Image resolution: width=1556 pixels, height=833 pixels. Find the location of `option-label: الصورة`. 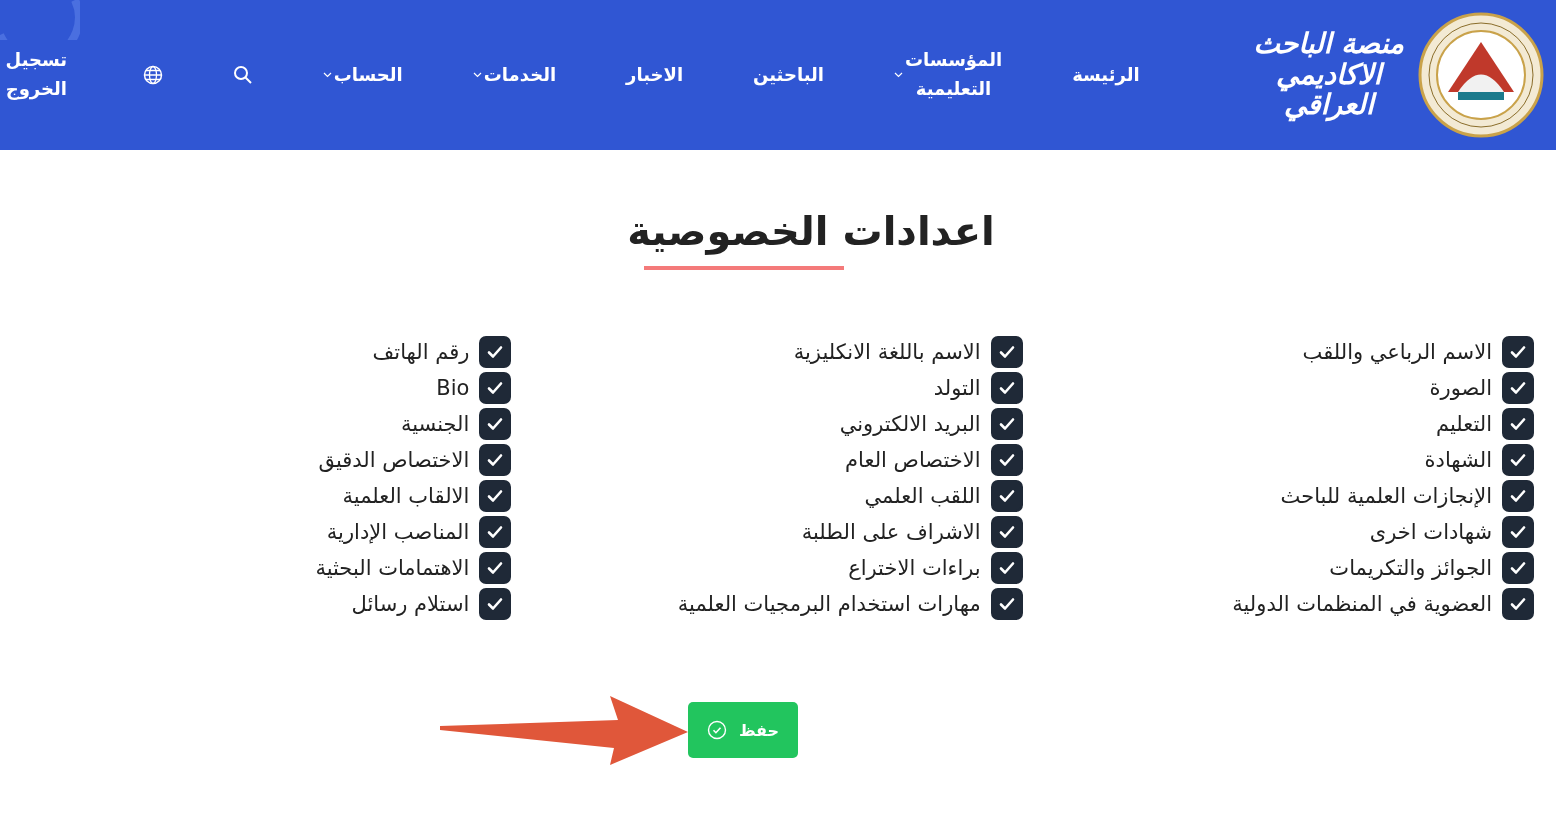

option-label: الصورة is located at coordinates (1460, 388).